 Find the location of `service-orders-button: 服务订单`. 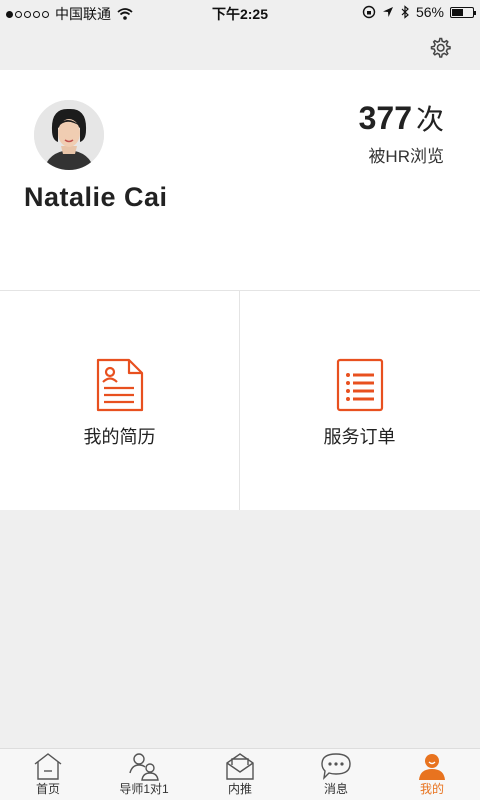

service-orders-button: 服务订单 is located at coordinates (359, 400).